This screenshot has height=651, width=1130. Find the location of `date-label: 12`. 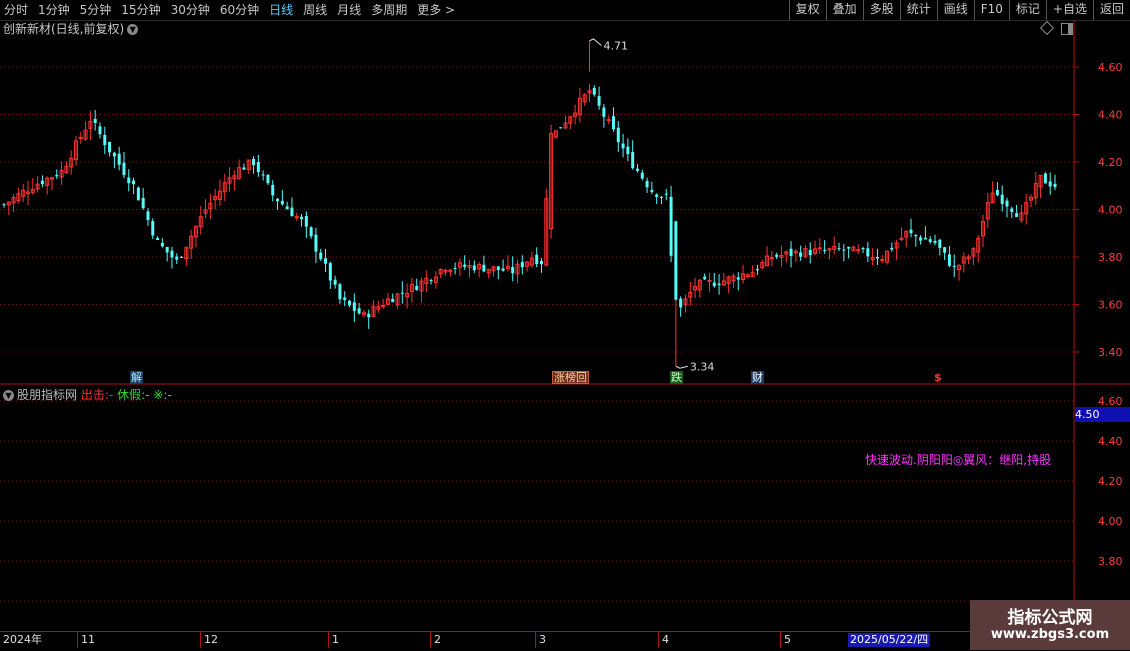

date-label: 12 is located at coordinates (209, 640).